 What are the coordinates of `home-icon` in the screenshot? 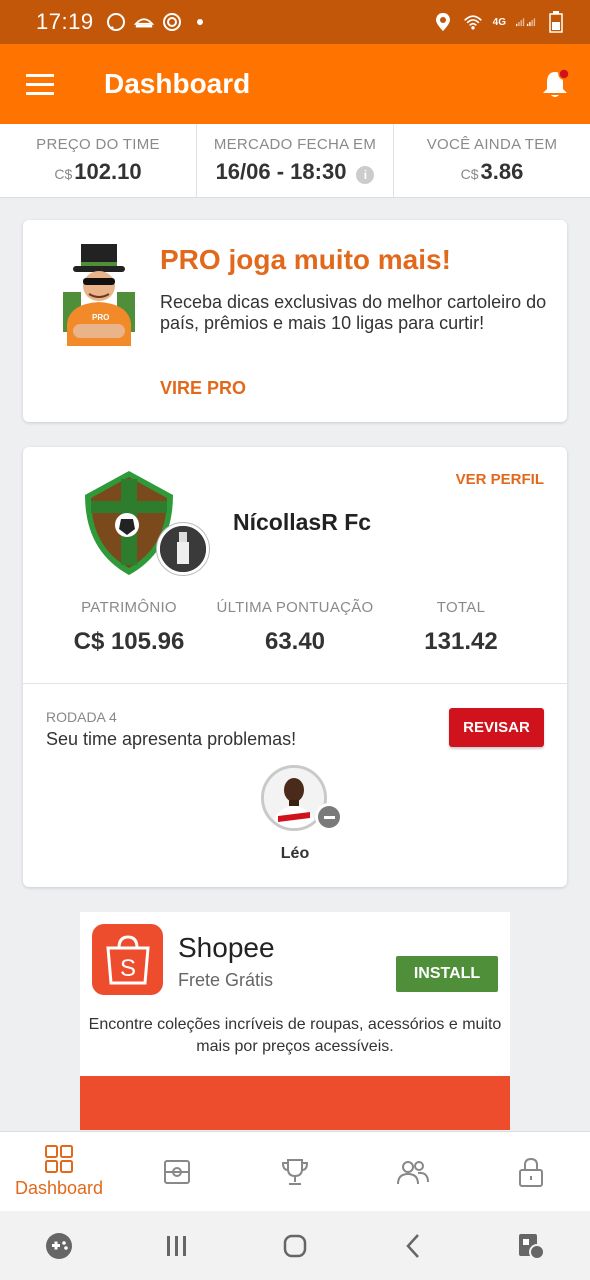 It's located at (295, 1245).